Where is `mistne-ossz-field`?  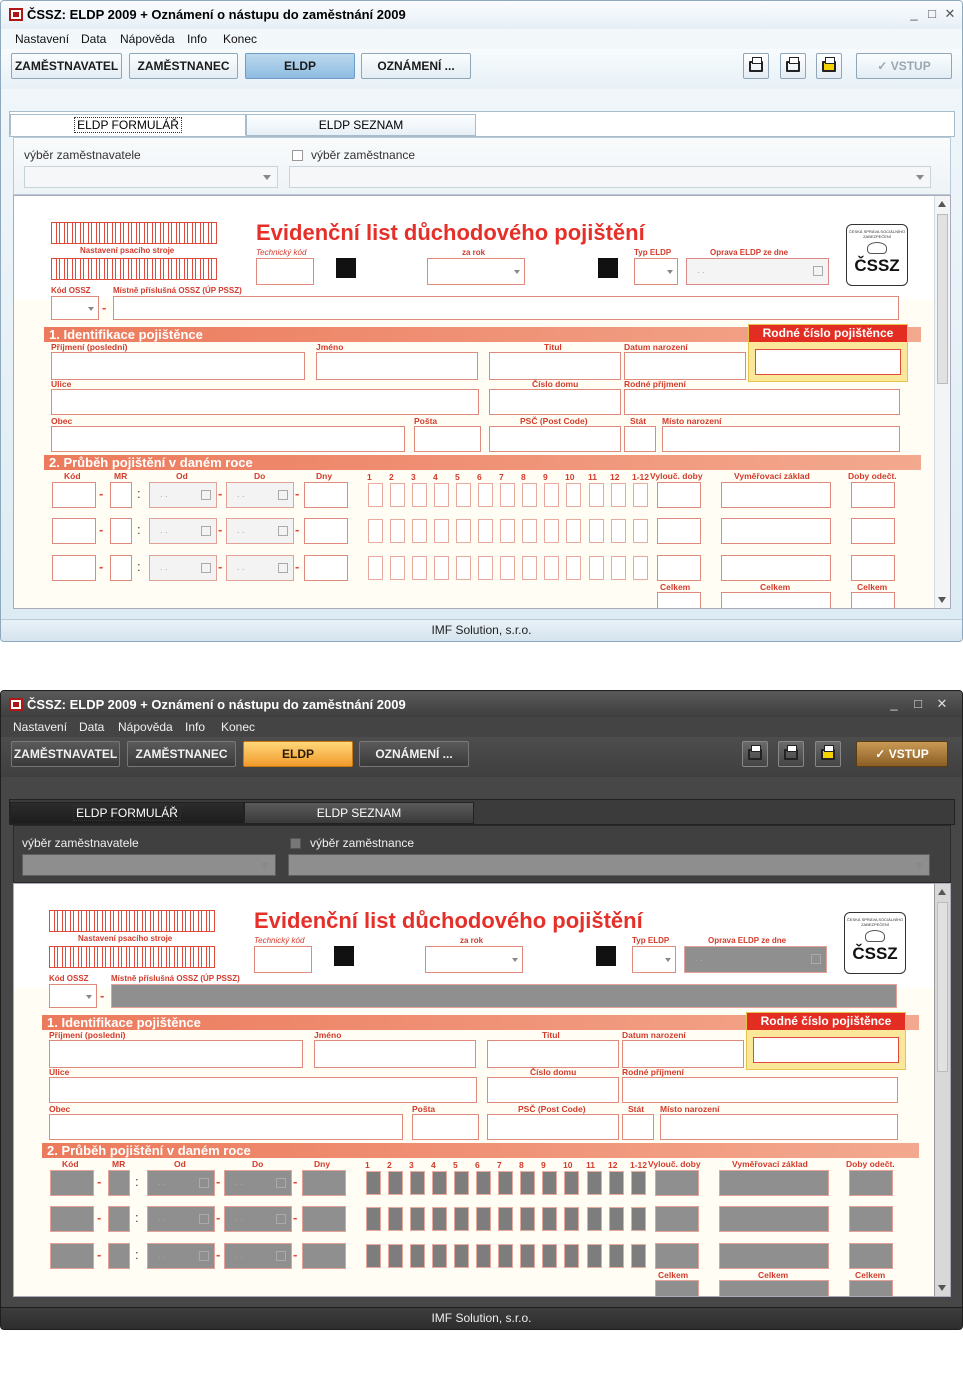
mistne-ossz-field is located at coordinates (504, 996).